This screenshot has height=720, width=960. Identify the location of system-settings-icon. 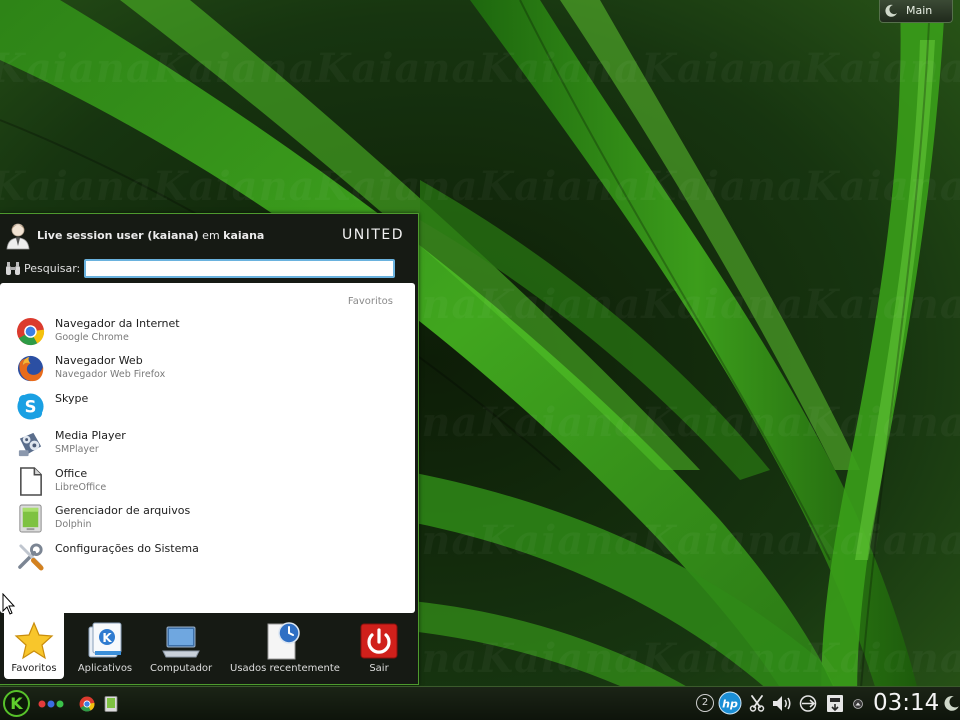
(31, 557).